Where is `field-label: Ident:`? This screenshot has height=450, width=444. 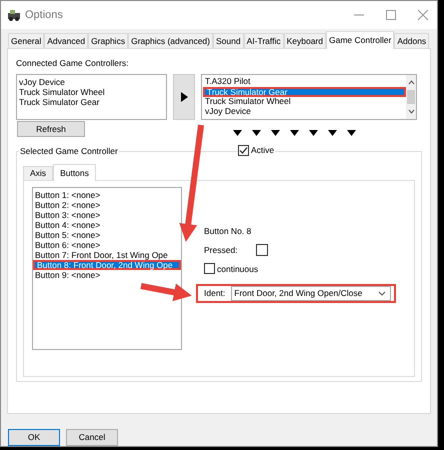 field-label: Ident: is located at coordinates (214, 293).